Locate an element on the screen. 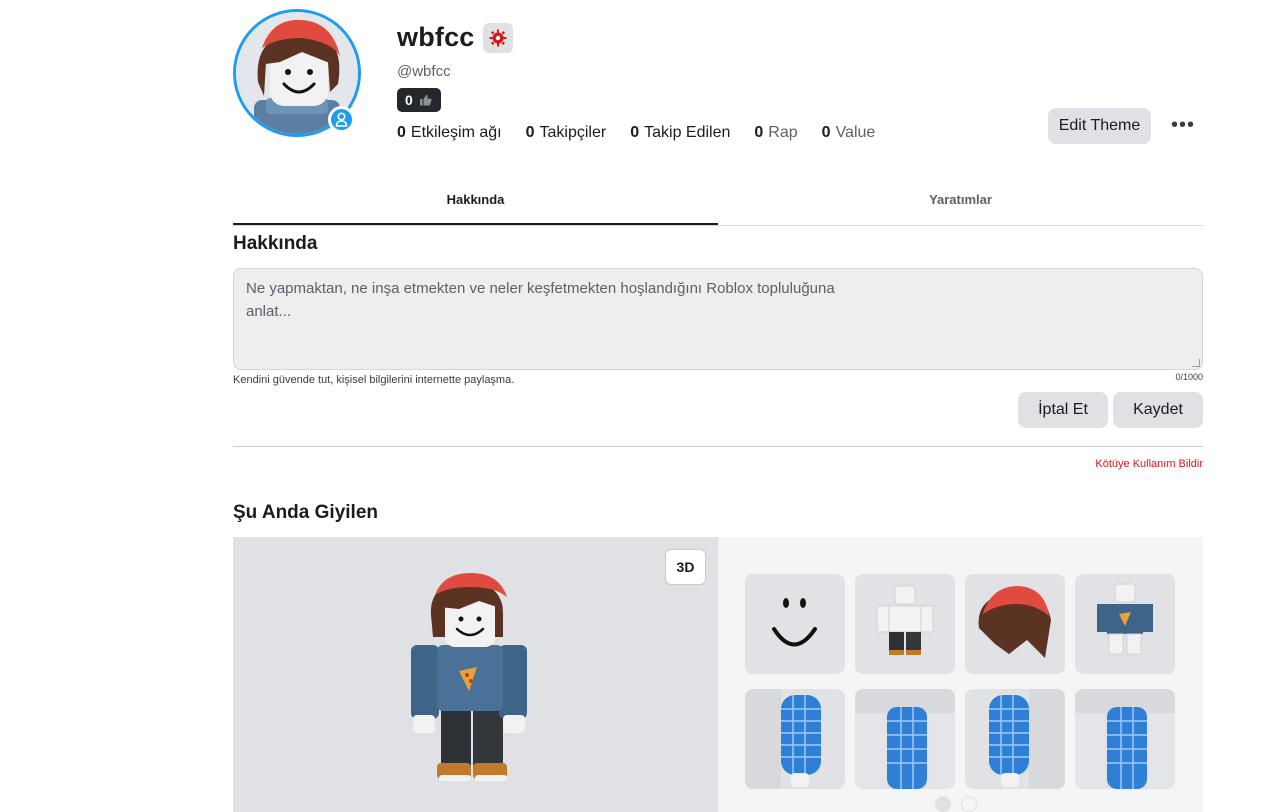  red-beanie-hair-icon is located at coordinates (1014, 622).